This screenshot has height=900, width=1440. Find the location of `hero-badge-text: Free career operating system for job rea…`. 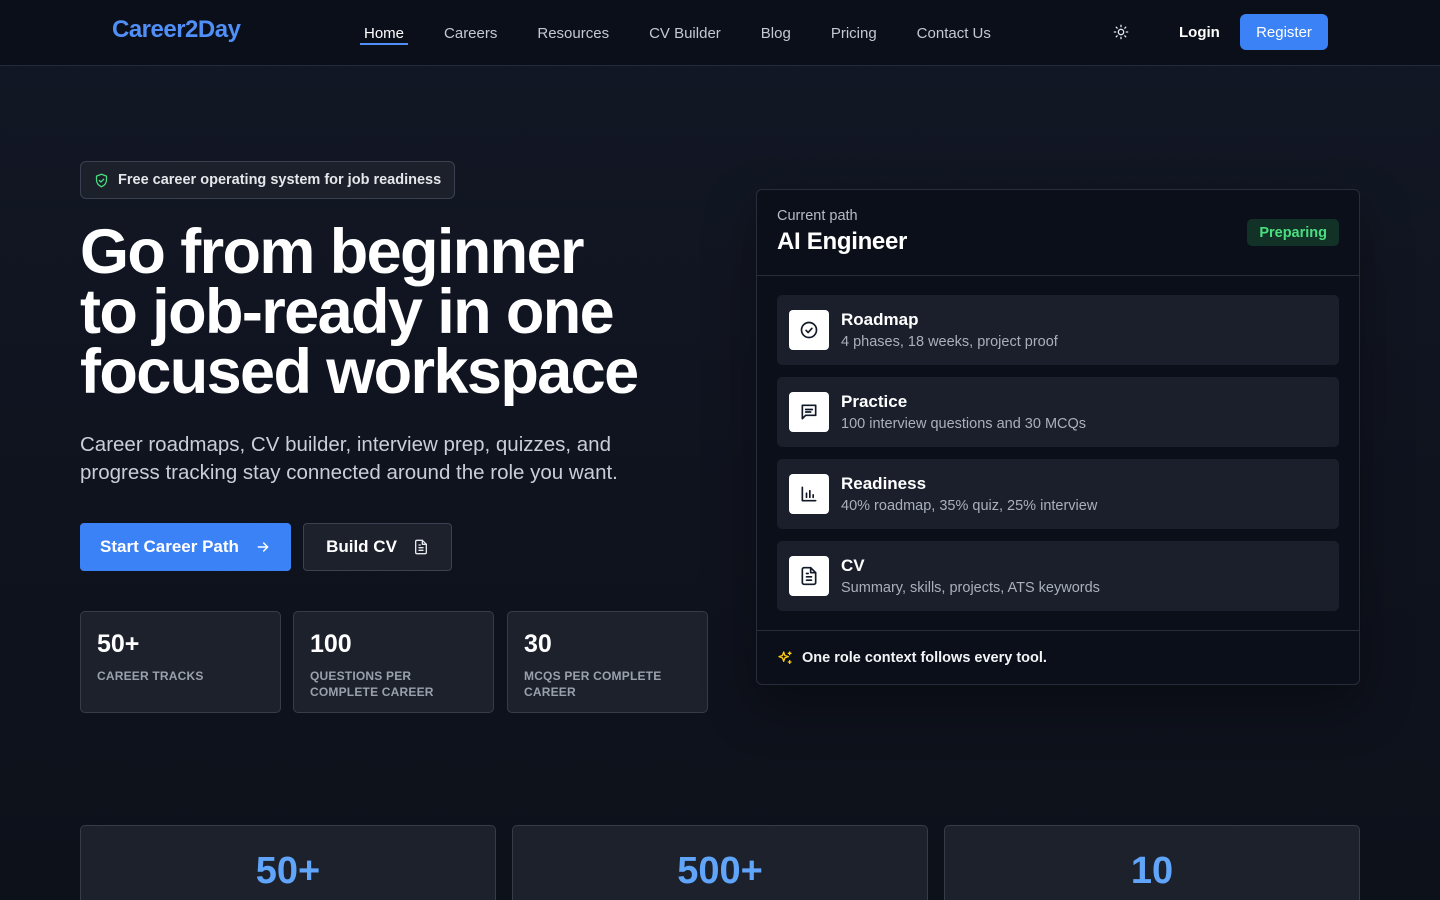

hero-badge-text: Free career operating system for job rea… is located at coordinates (280, 180).